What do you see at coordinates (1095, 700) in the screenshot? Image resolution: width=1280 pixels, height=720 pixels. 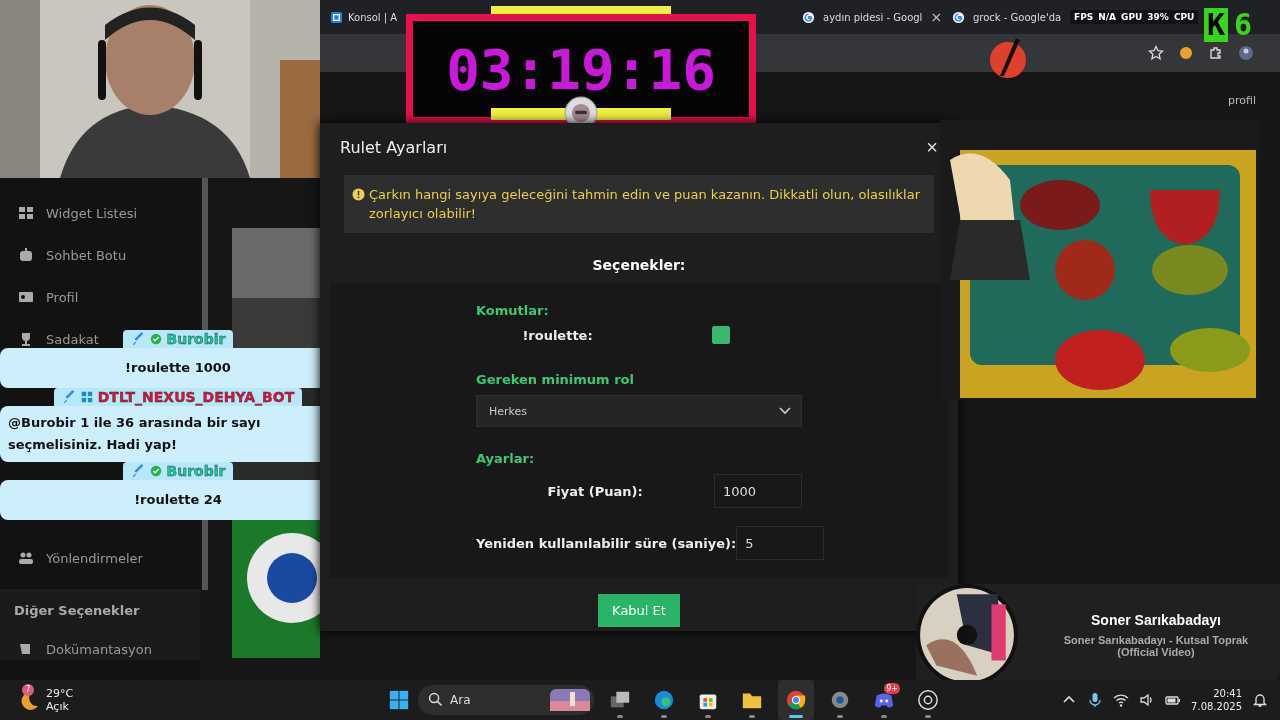 I see `microphone-icon` at bounding box center [1095, 700].